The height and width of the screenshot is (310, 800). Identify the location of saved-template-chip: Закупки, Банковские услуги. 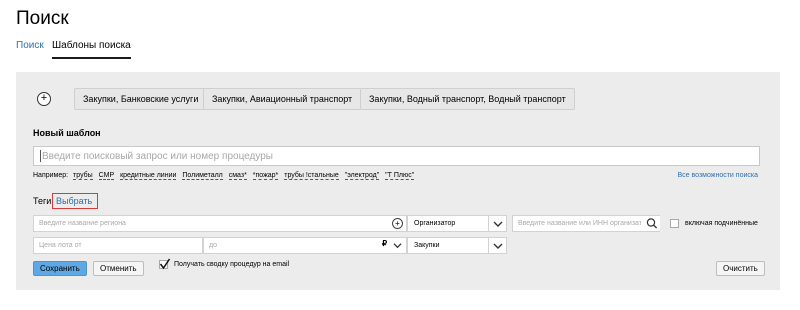
(141, 99).